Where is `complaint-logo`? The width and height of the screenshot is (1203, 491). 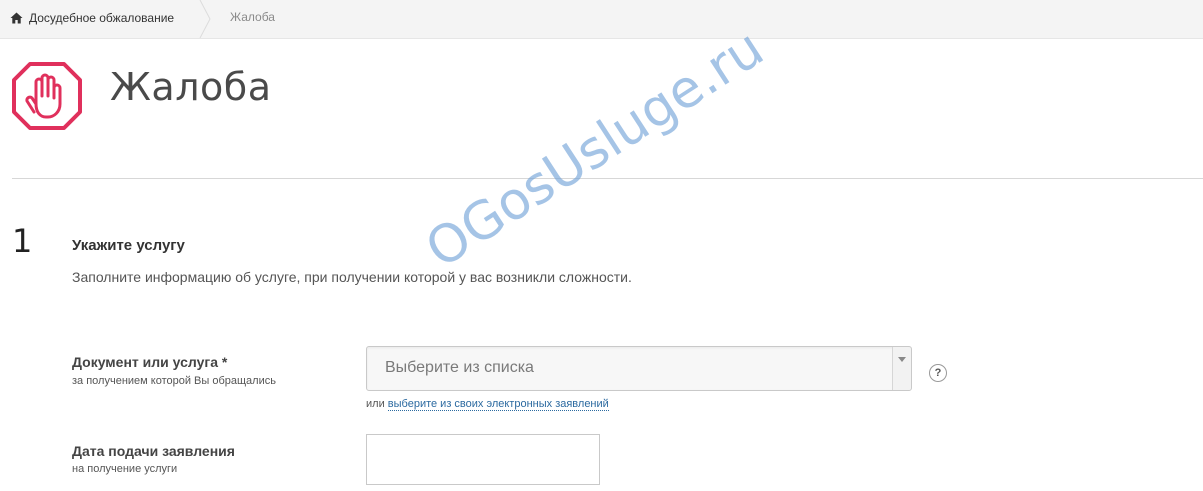 complaint-logo is located at coordinates (47, 98).